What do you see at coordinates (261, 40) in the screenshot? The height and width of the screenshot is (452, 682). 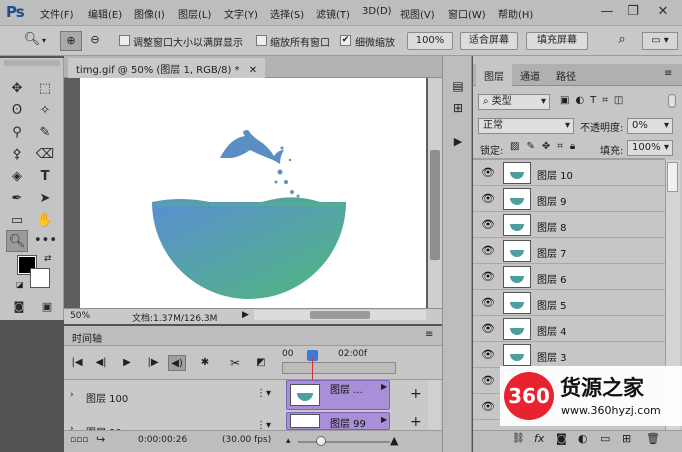 I see `zoom-all-windows-checkbox` at bounding box center [261, 40].